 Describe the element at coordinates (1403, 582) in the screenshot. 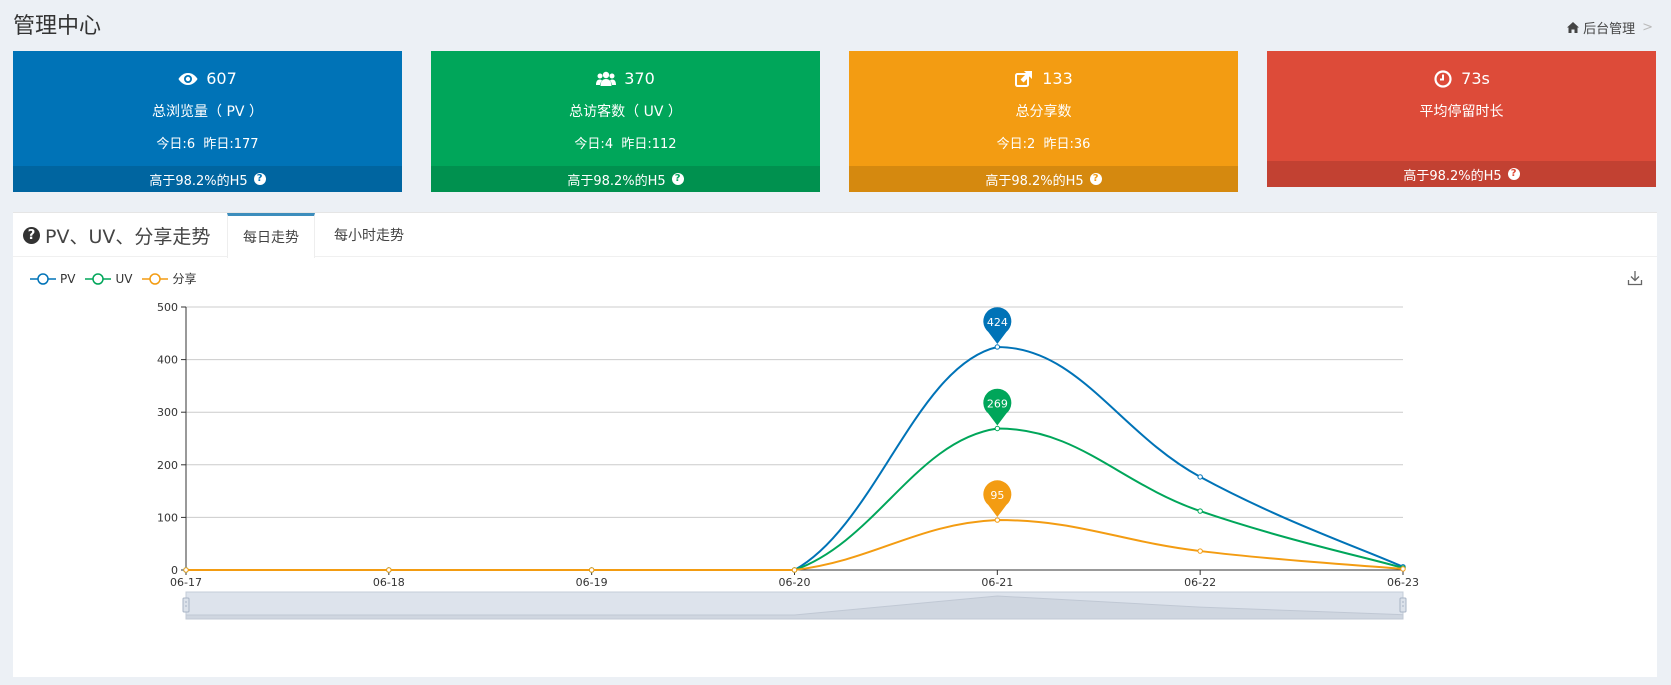

I see `x-tick-label: 06-23` at that location.